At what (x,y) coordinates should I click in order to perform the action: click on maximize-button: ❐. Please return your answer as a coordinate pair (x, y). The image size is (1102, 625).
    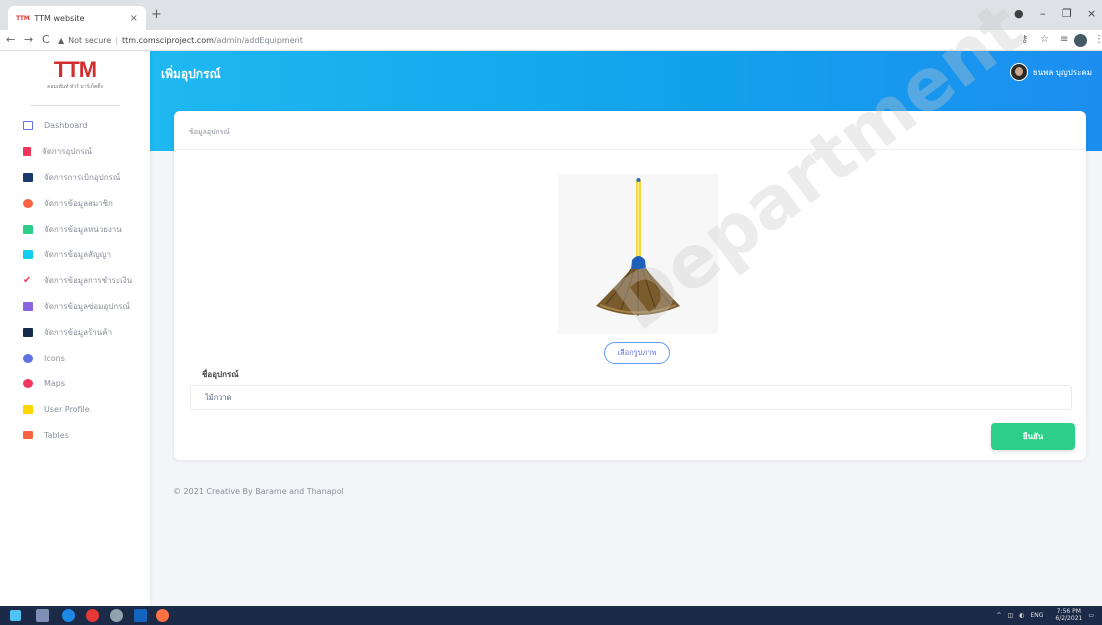
    Looking at the image, I should click on (1067, 13).